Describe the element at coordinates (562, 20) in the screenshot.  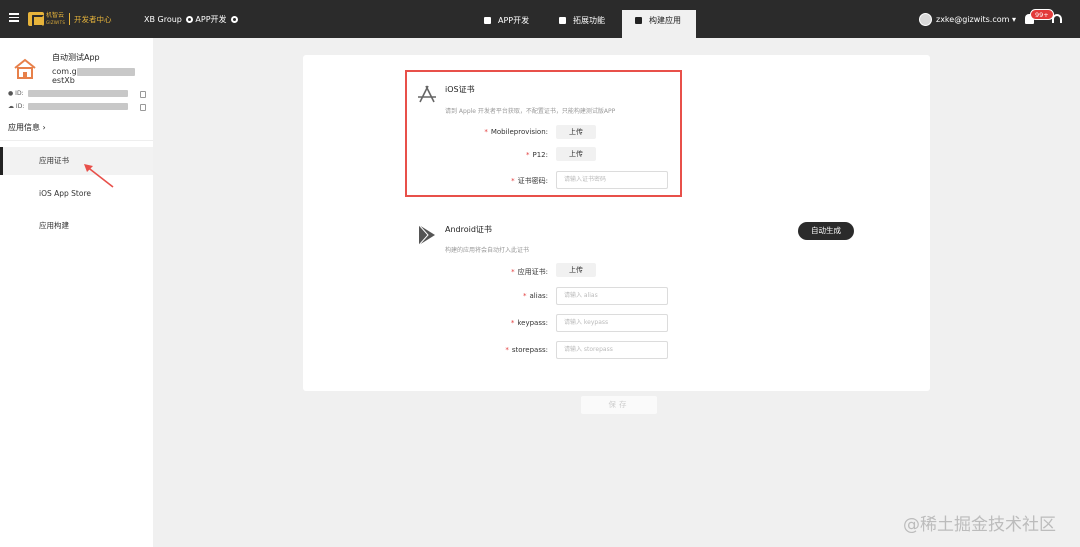
I see `extension-icon` at that location.